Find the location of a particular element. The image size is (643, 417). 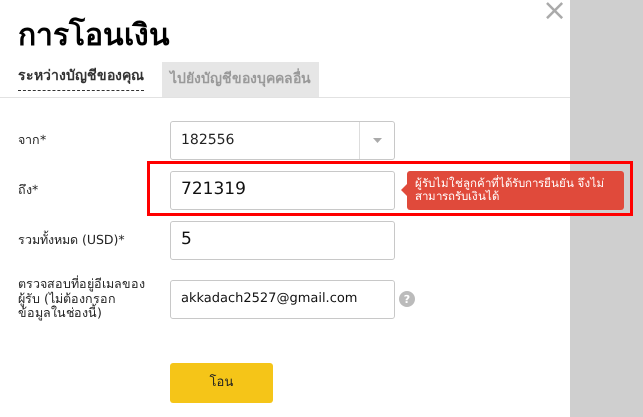

field-label: ถึง* is located at coordinates (28, 189).